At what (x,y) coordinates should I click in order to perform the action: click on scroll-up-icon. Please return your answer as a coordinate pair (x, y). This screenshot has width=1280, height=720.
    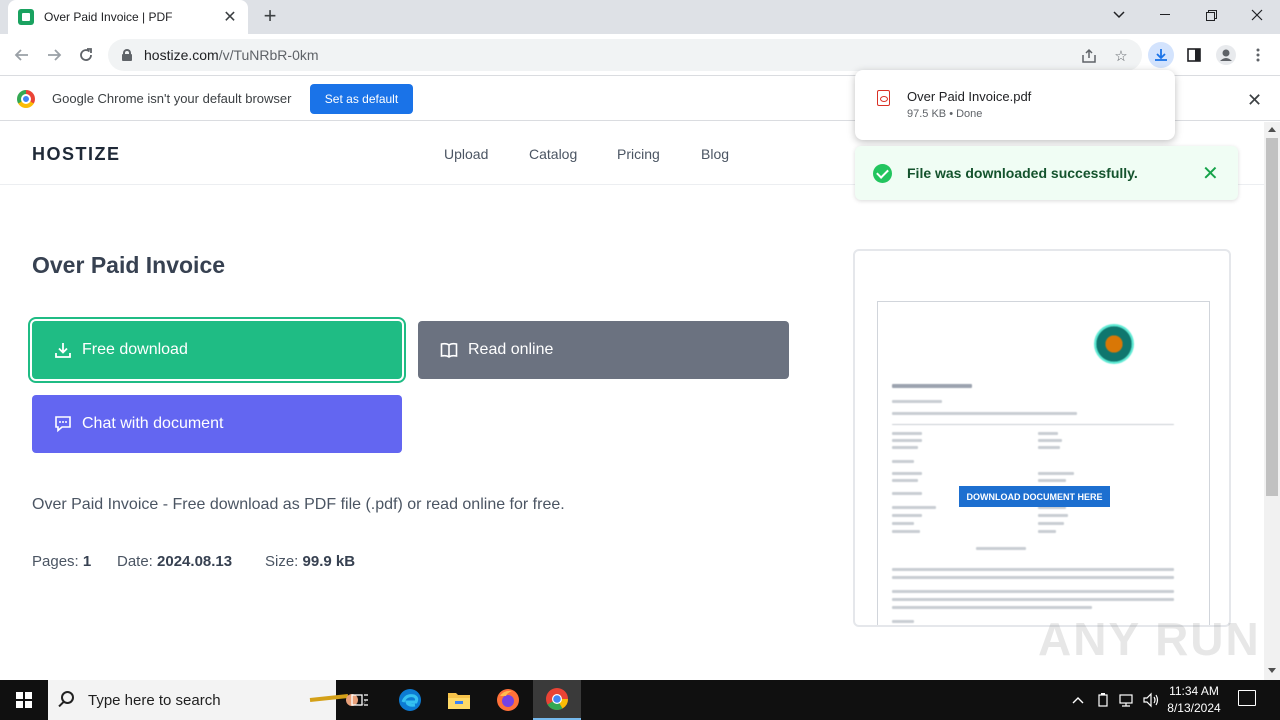
    Looking at the image, I should click on (1272, 129).